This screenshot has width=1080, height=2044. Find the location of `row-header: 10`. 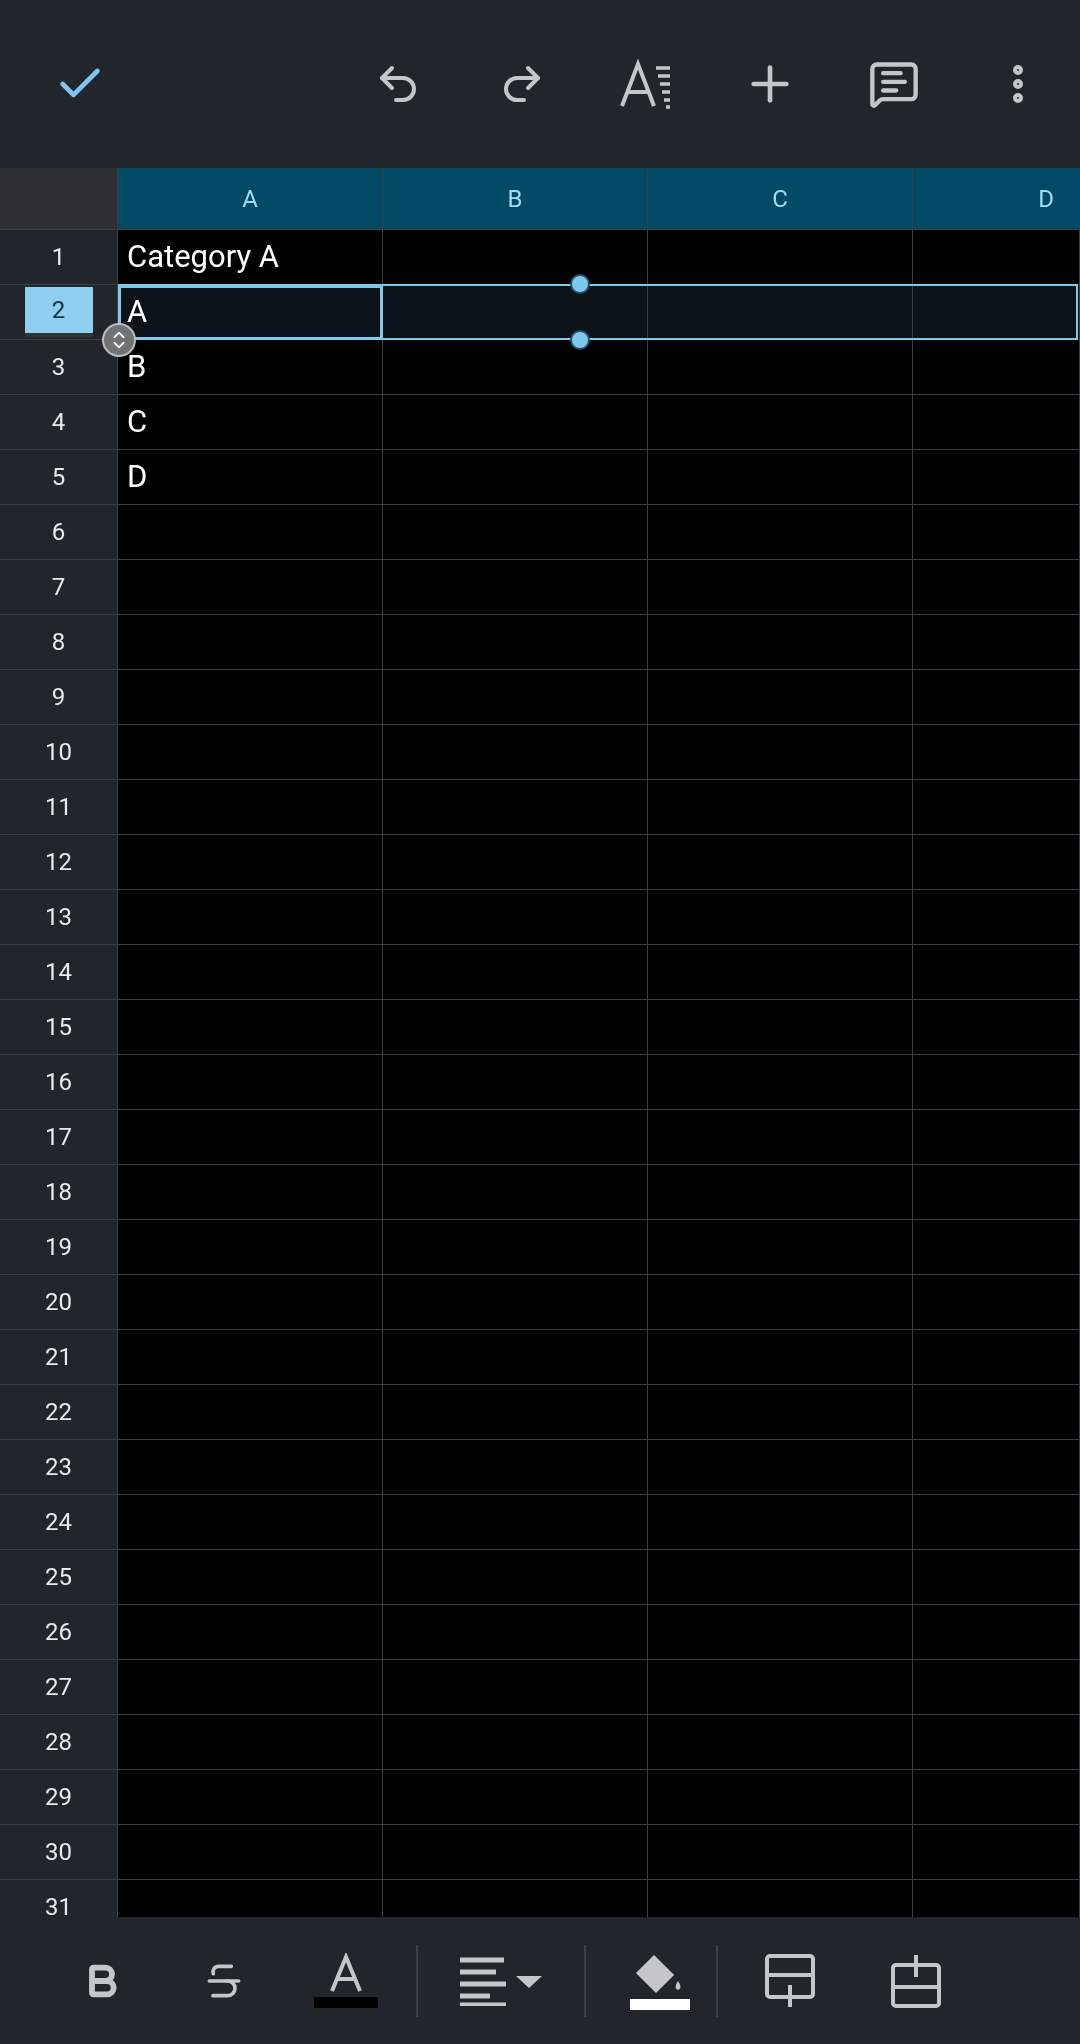

row-header: 10 is located at coordinates (59, 752).